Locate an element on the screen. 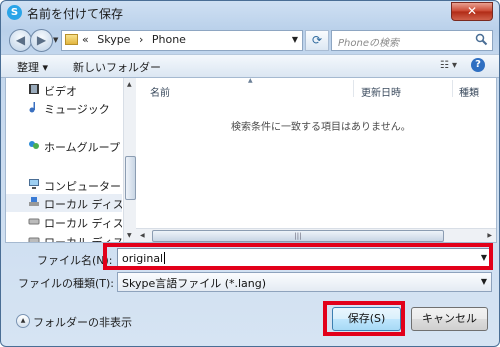 The height and width of the screenshot is (347, 500). nav-item-label: ビデオ is located at coordinates (60, 91).